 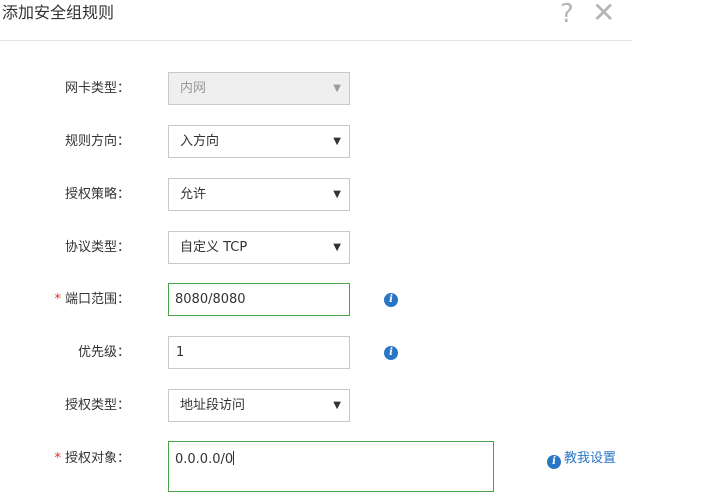 I want to click on priority-label-text: 优先级：, so click(x=103, y=352).